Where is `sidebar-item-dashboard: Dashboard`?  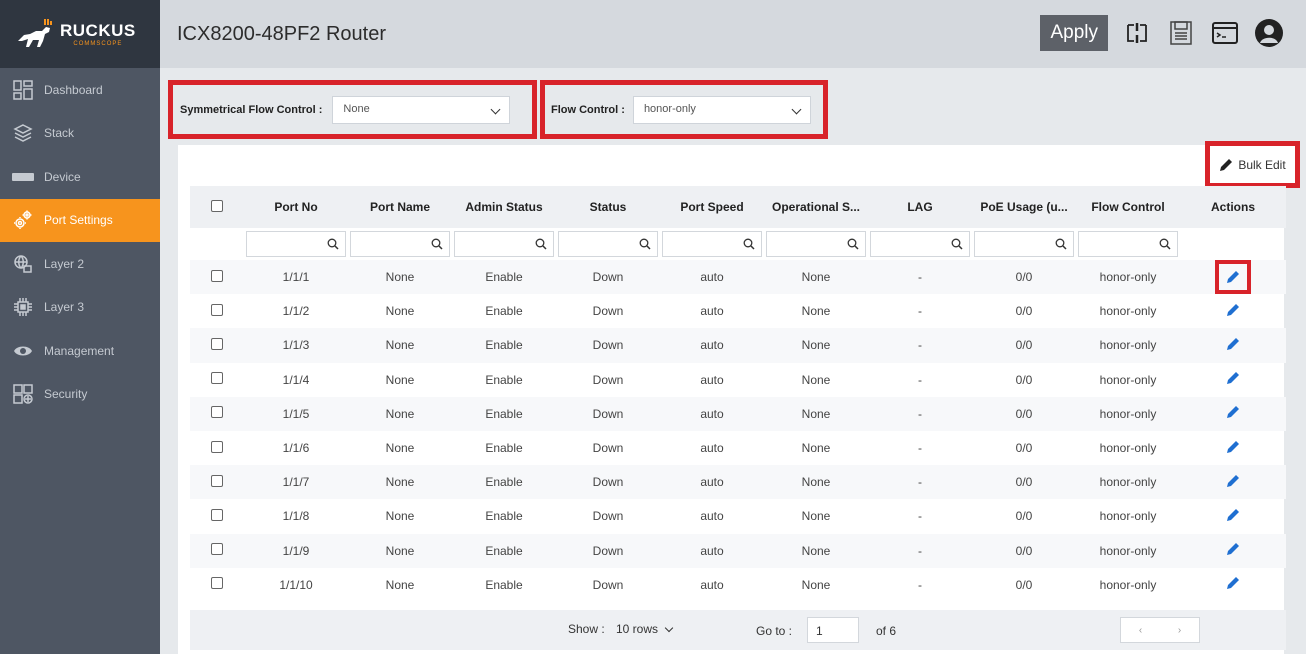 sidebar-item-dashboard: Dashboard is located at coordinates (80, 90).